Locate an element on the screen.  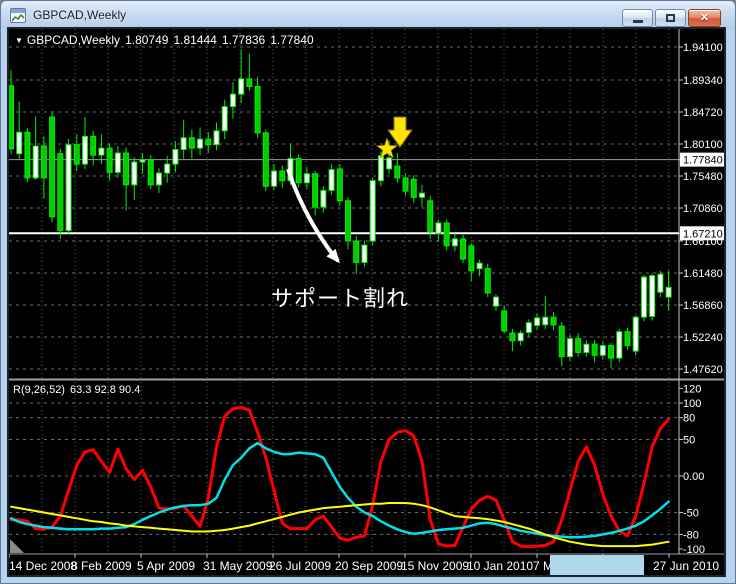
restore-button is located at coordinates (670, 18).